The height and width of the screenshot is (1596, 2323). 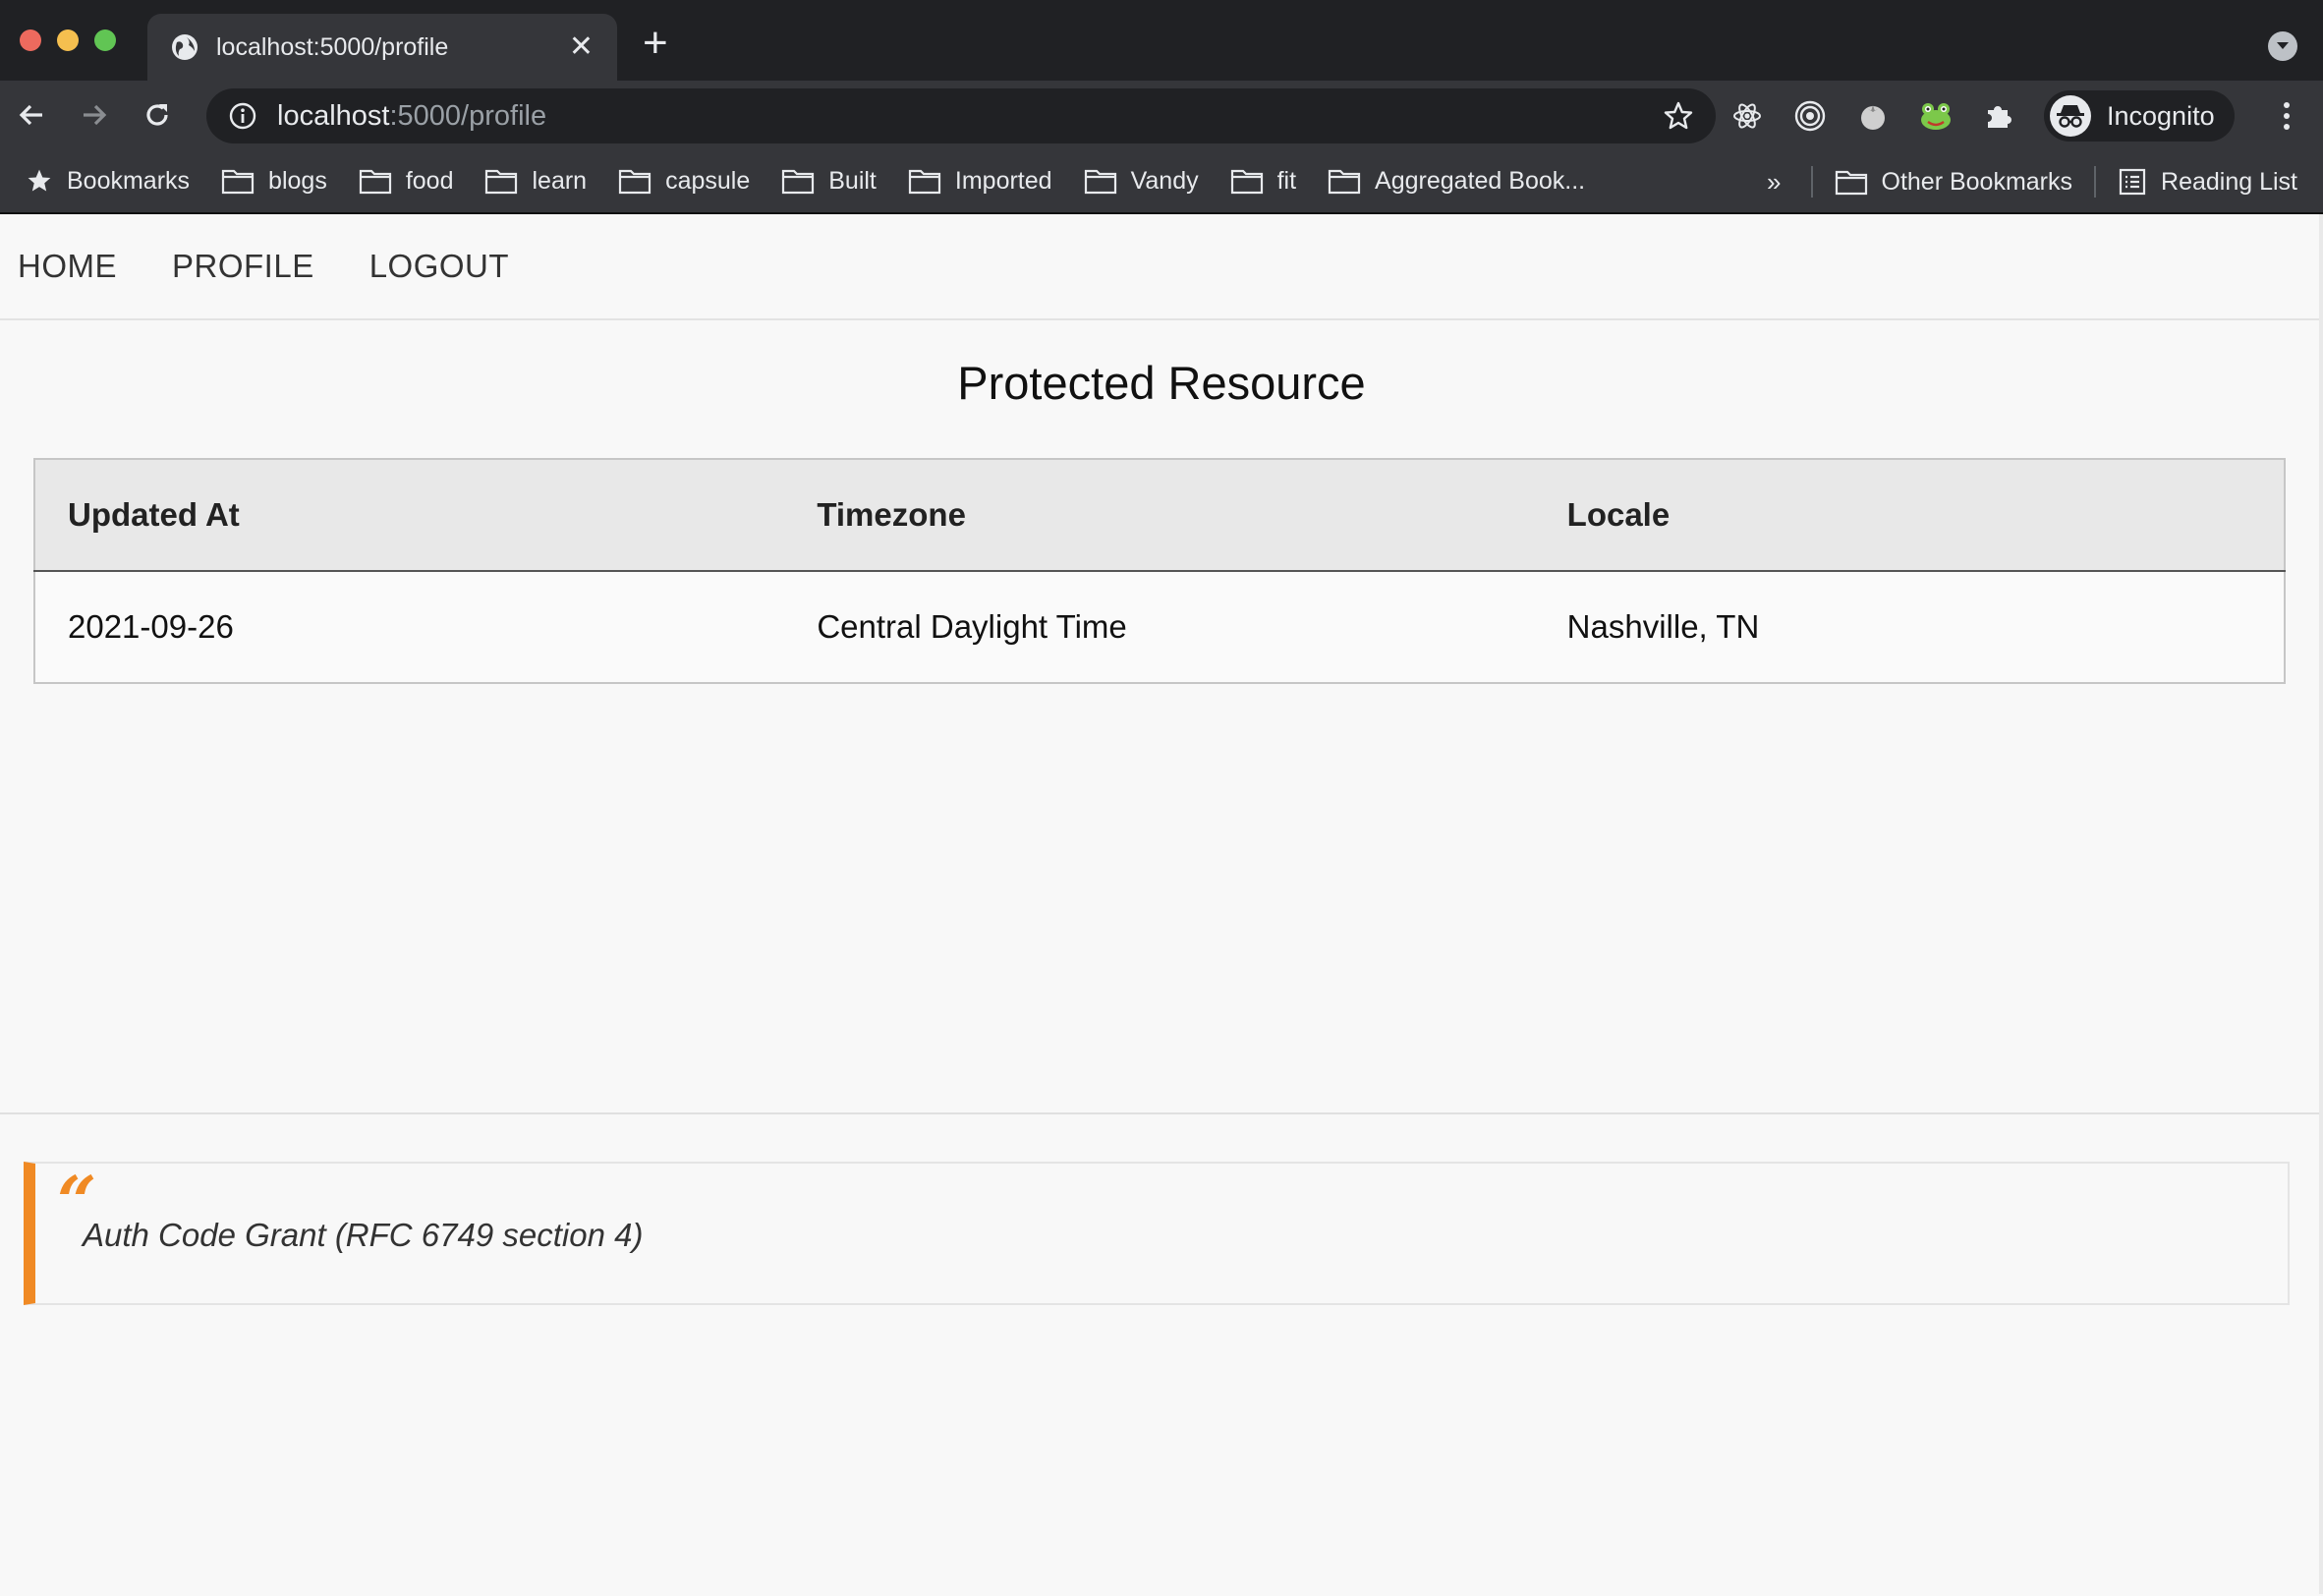 What do you see at coordinates (1003, 180) in the screenshot?
I see `bookmark-label: Imported` at bounding box center [1003, 180].